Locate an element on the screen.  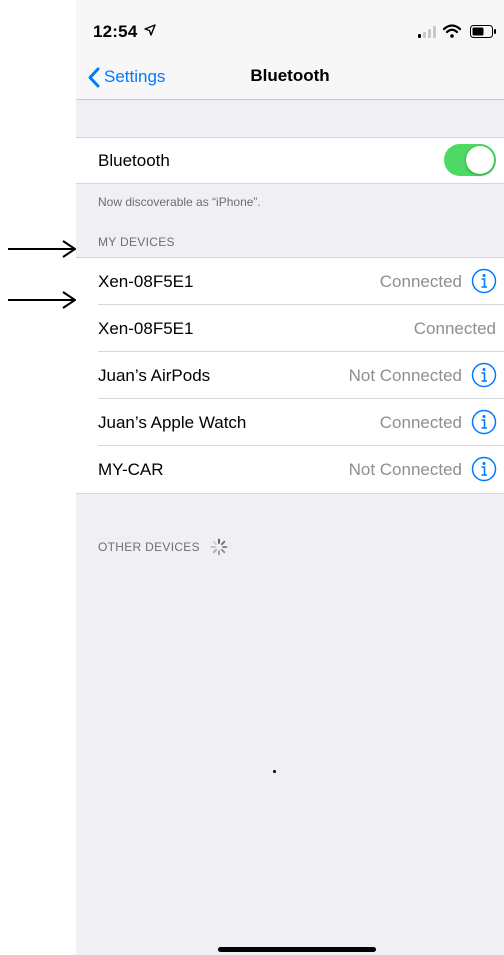
device-name: Juan’s AirPods is located at coordinates (154, 375).